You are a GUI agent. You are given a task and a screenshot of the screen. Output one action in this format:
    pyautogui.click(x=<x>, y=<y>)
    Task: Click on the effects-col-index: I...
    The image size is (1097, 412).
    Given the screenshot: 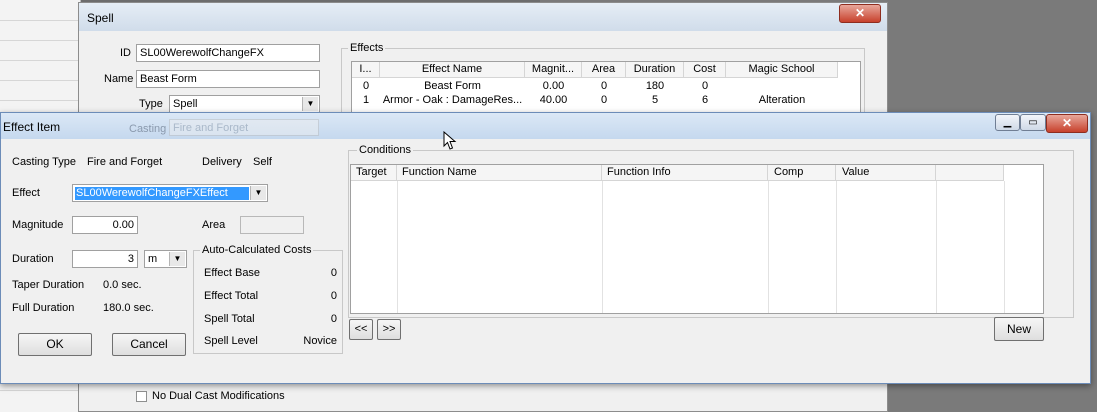 What is the action you would take?
    pyautogui.click(x=366, y=70)
    